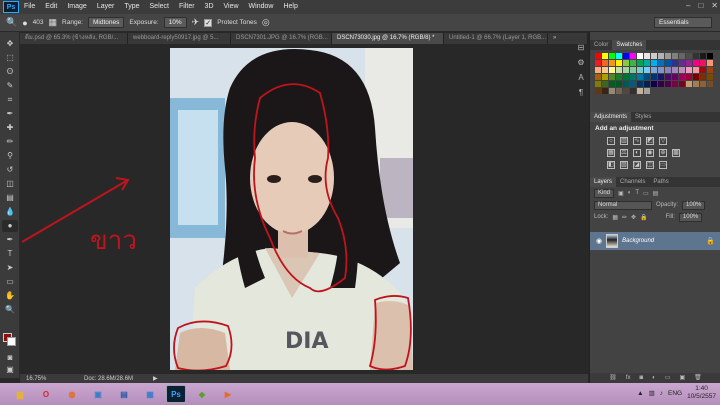 This screenshot has height=405, width=720. I want to click on photoshop-taskbar-icon: Ps, so click(176, 394).